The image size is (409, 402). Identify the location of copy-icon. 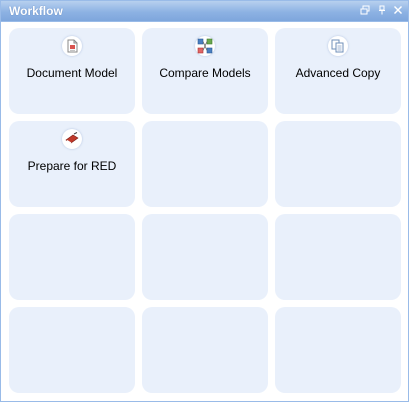
(338, 46).